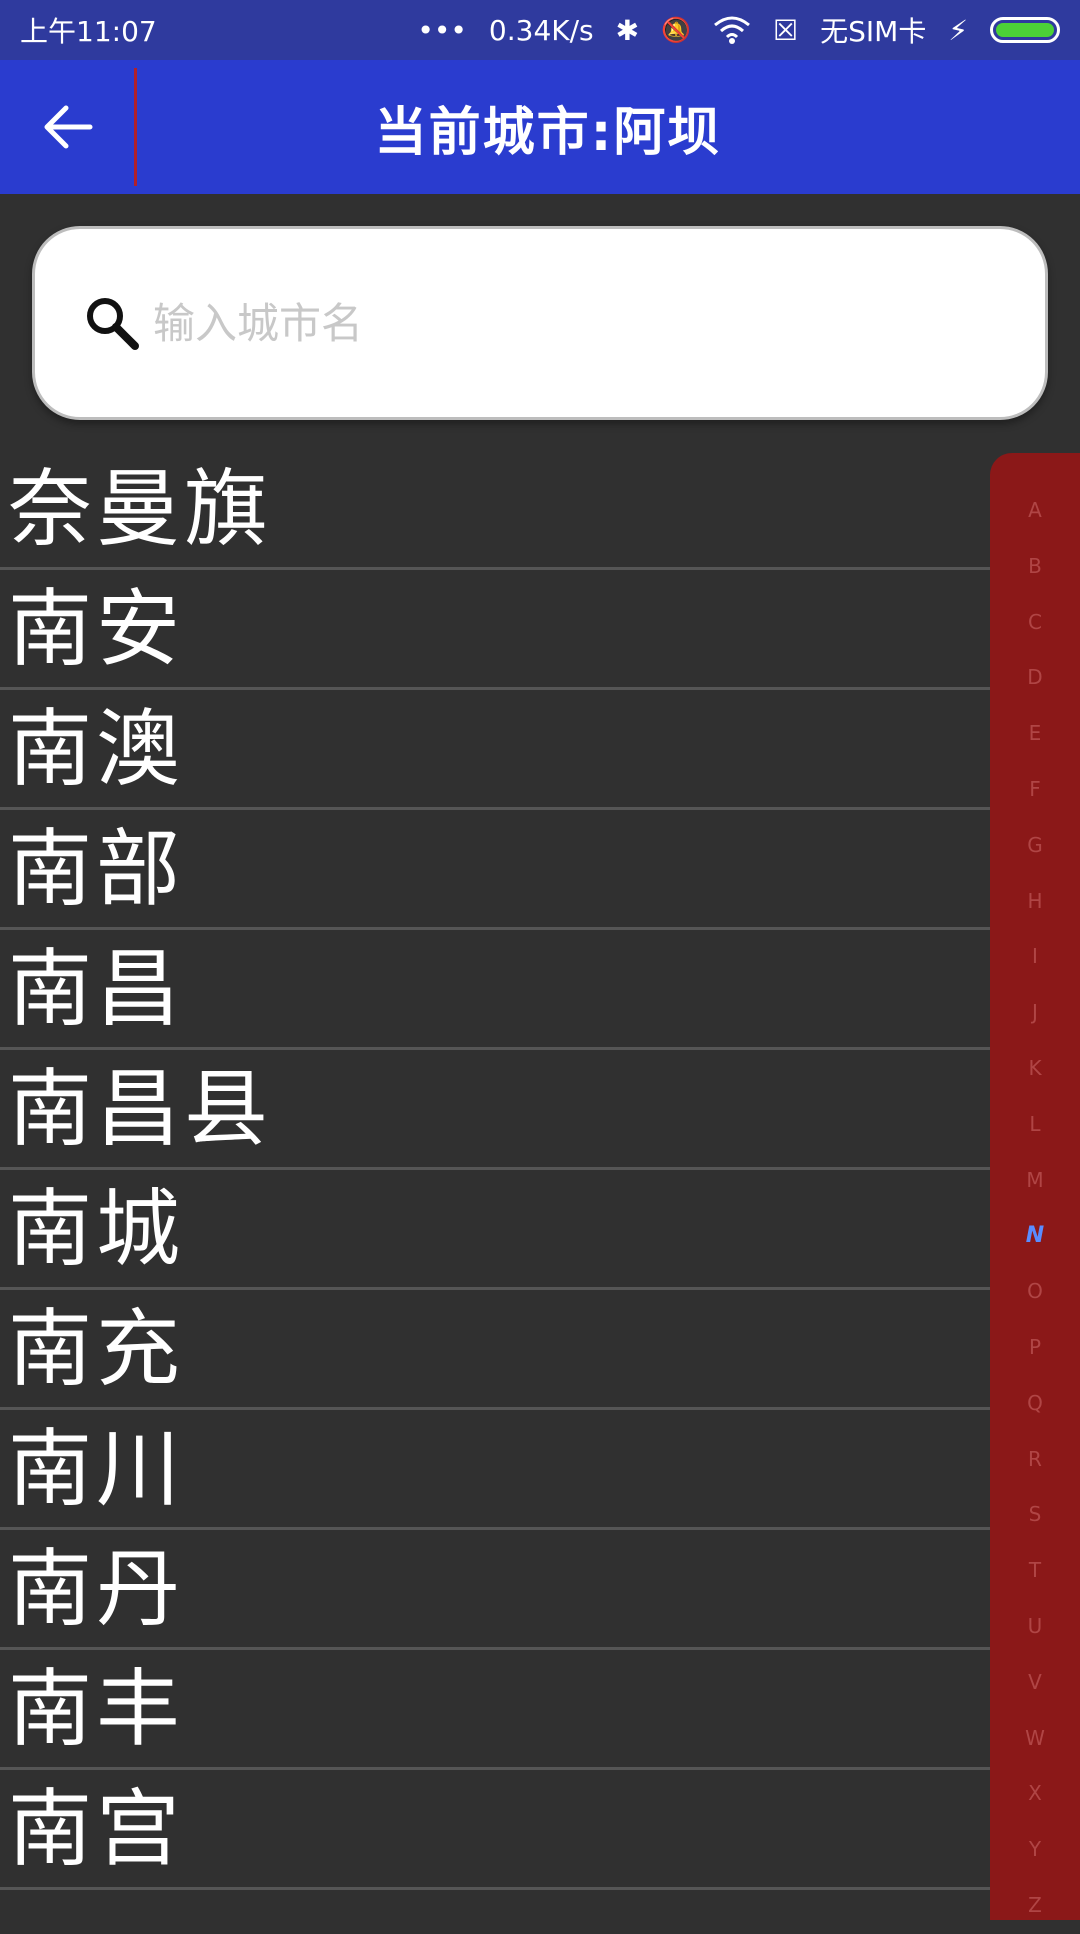 The image size is (1080, 1934). I want to click on alpha-index-letter-z: Z, so click(1035, 1906).